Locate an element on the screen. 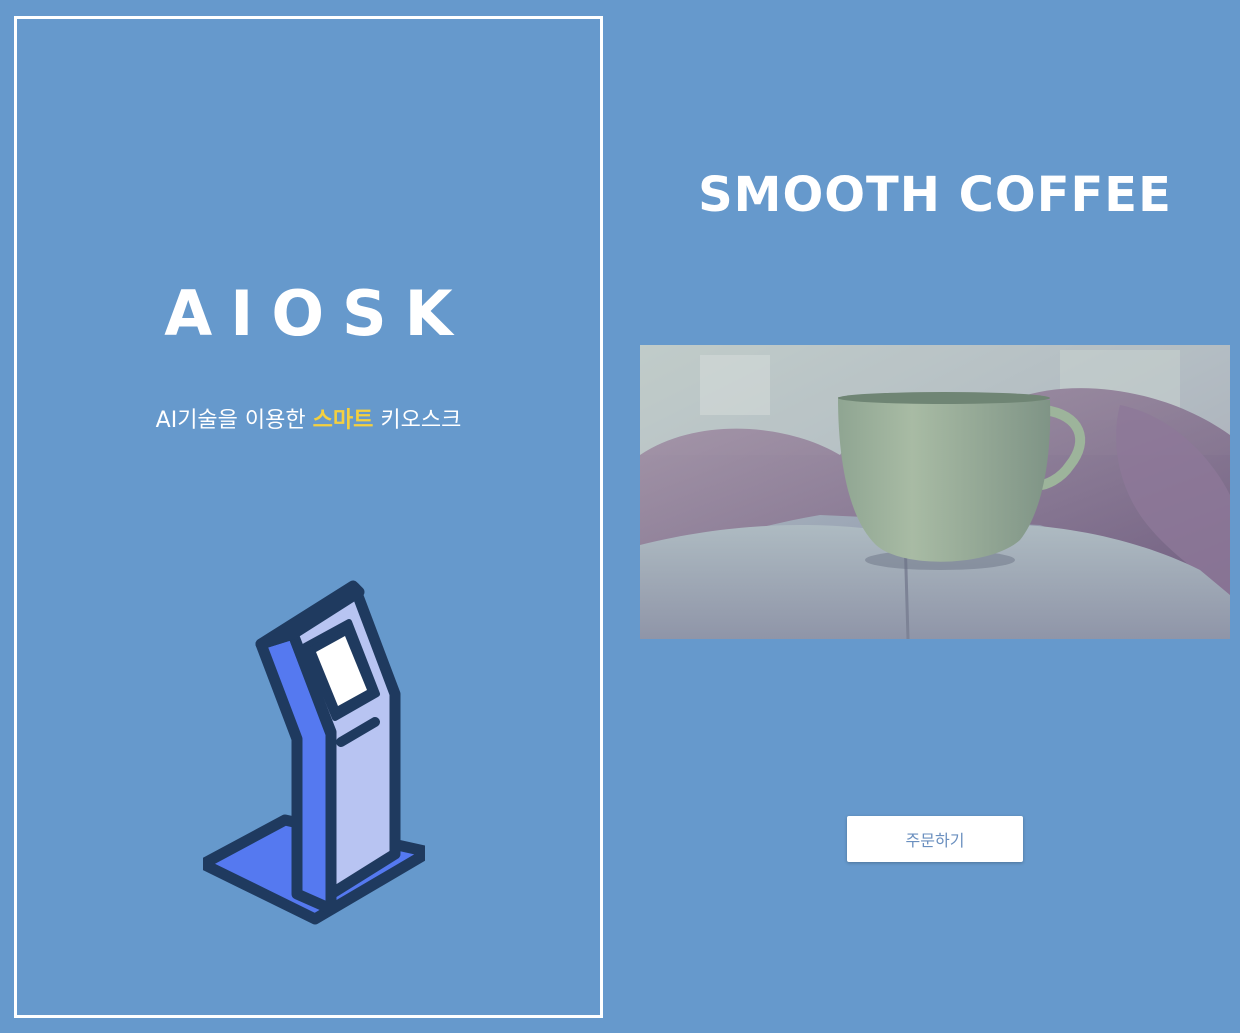 The image size is (1240, 1033). coffee-hero-image is located at coordinates (935, 492).